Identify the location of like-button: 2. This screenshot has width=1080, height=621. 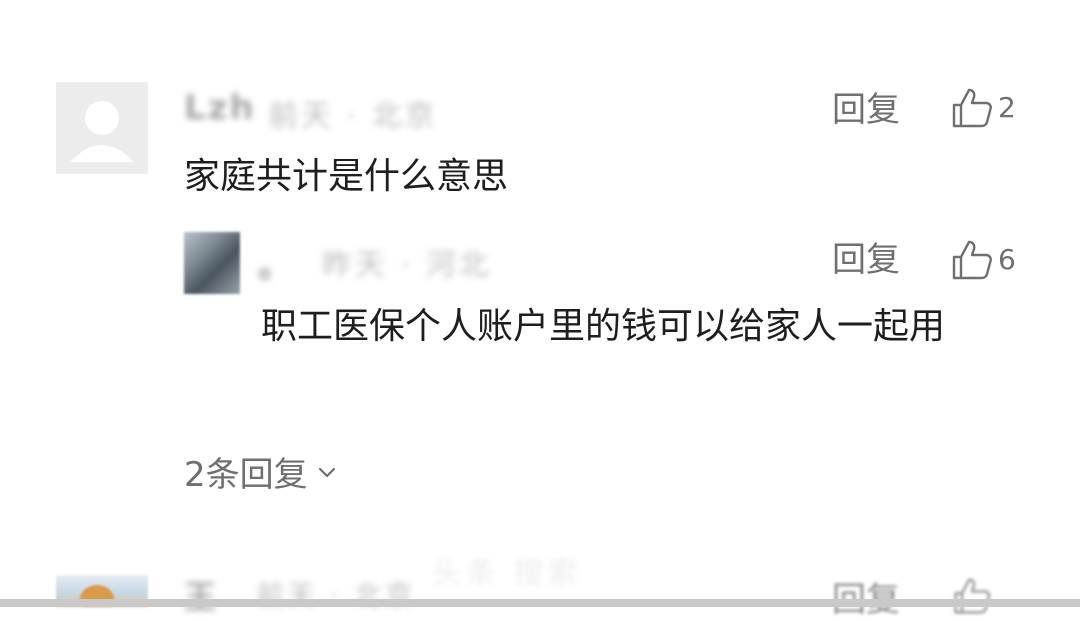
(983, 108).